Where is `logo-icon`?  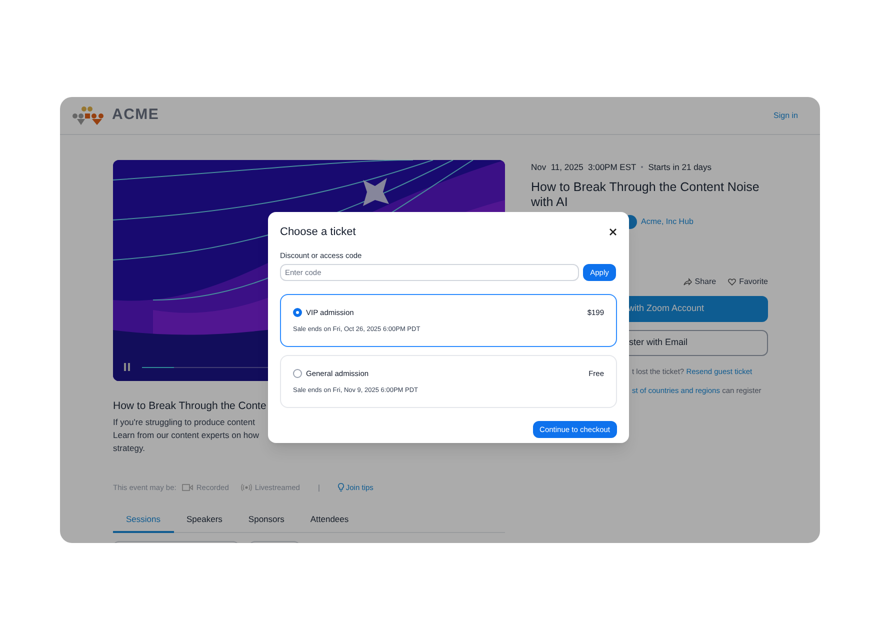
logo-icon is located at coordinates (89, 116).